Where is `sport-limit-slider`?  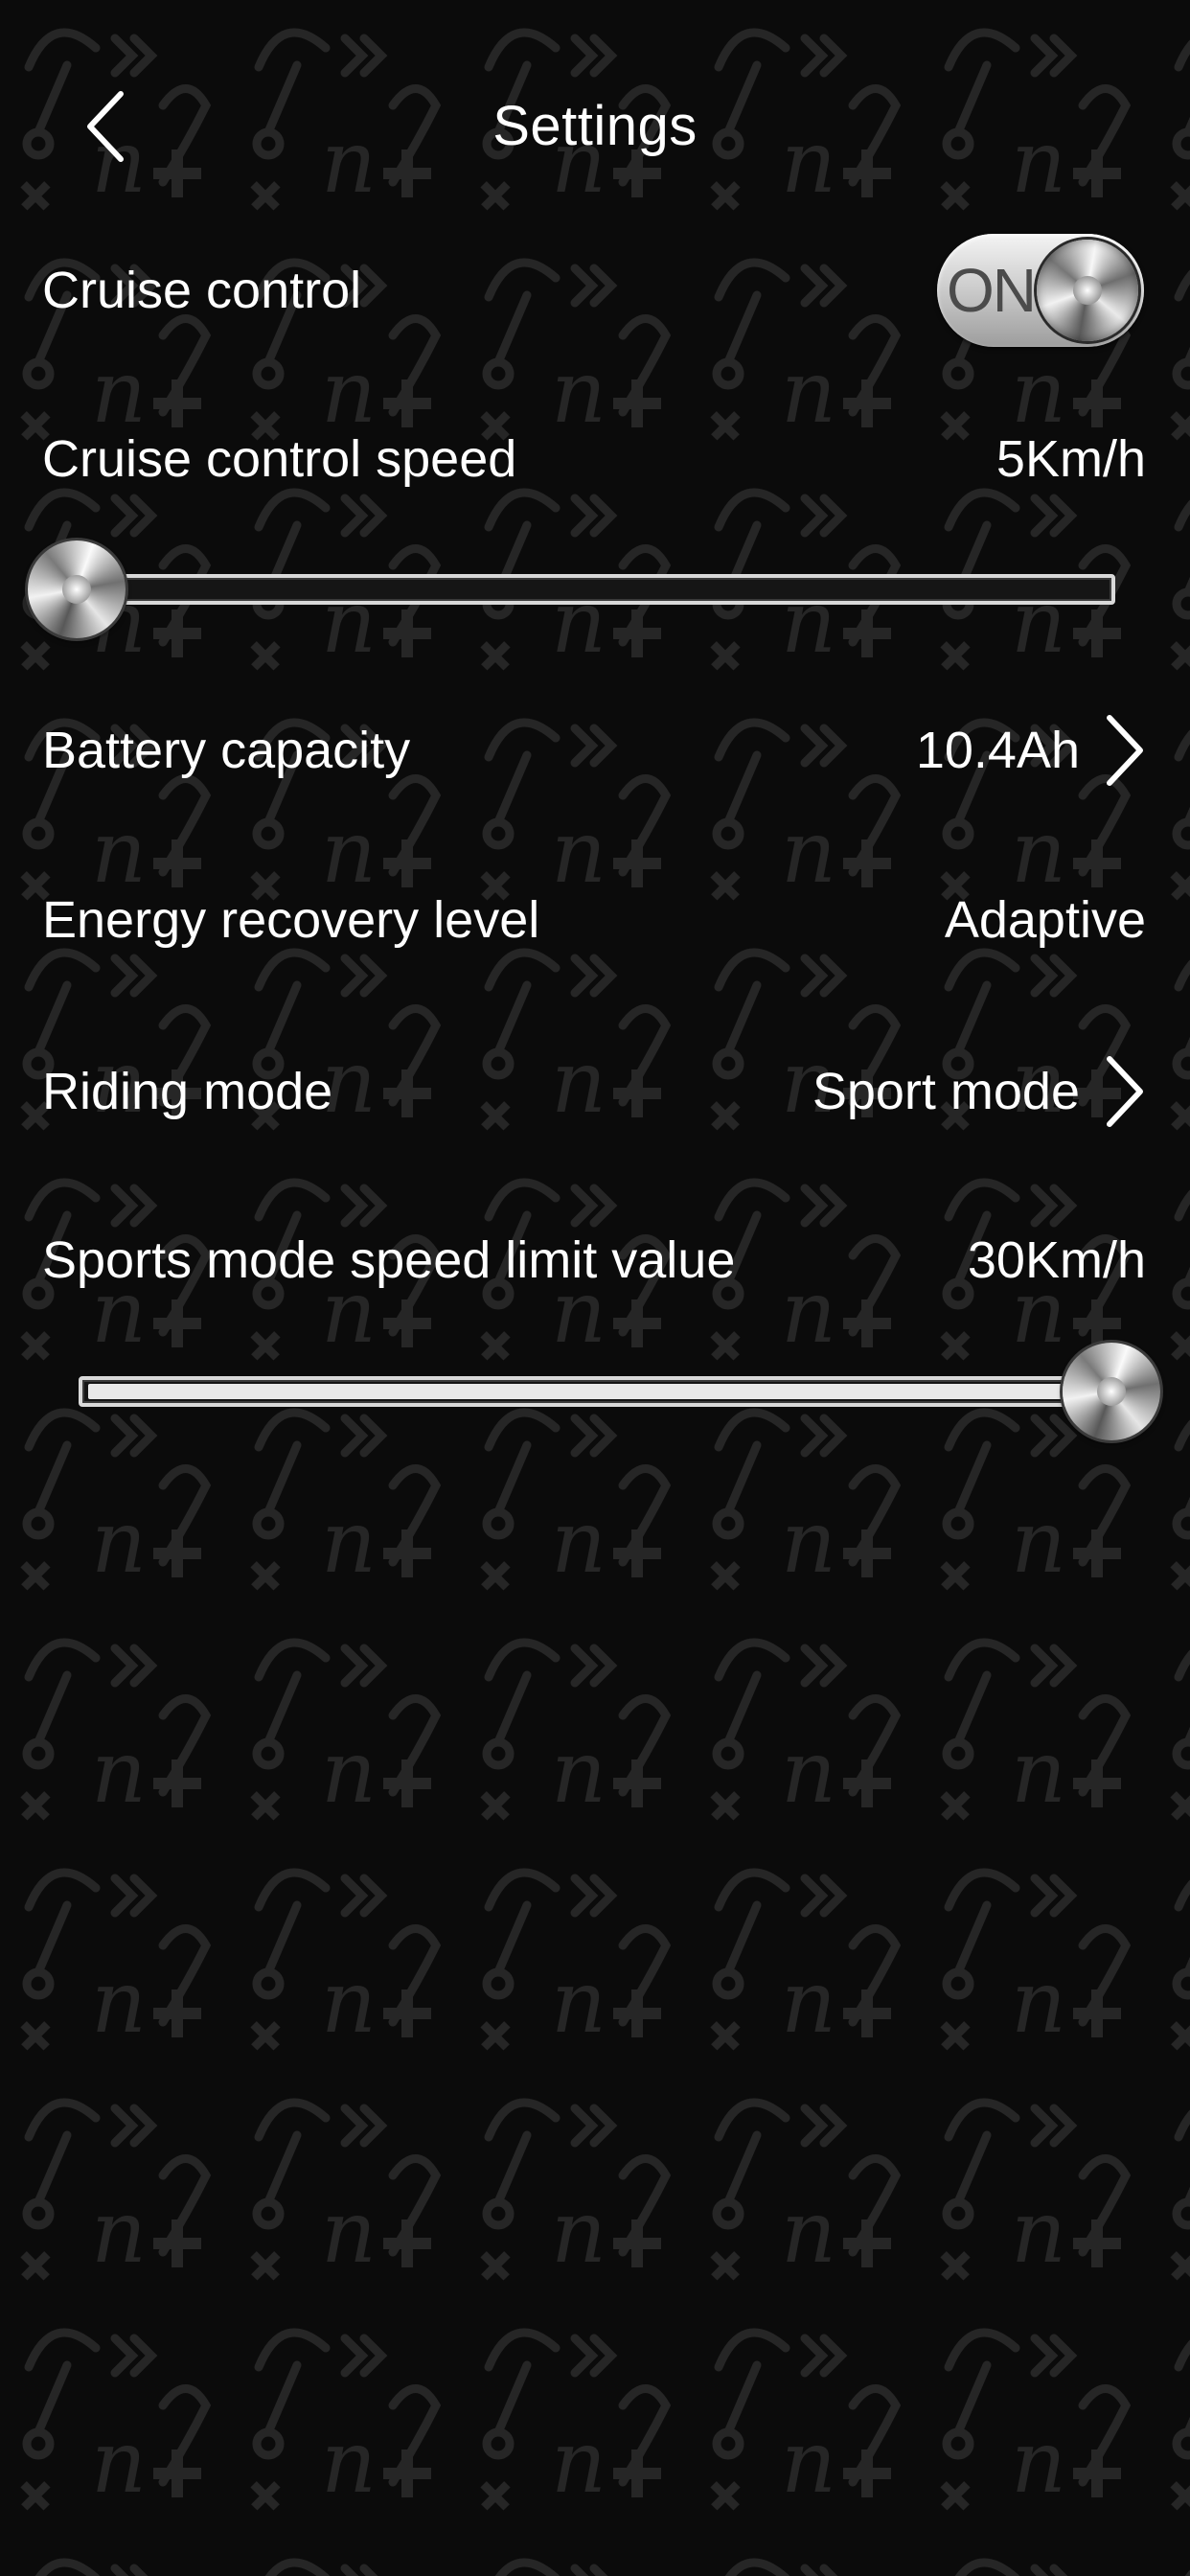 sport-limit-slider is located at coordinates (595, 1391).